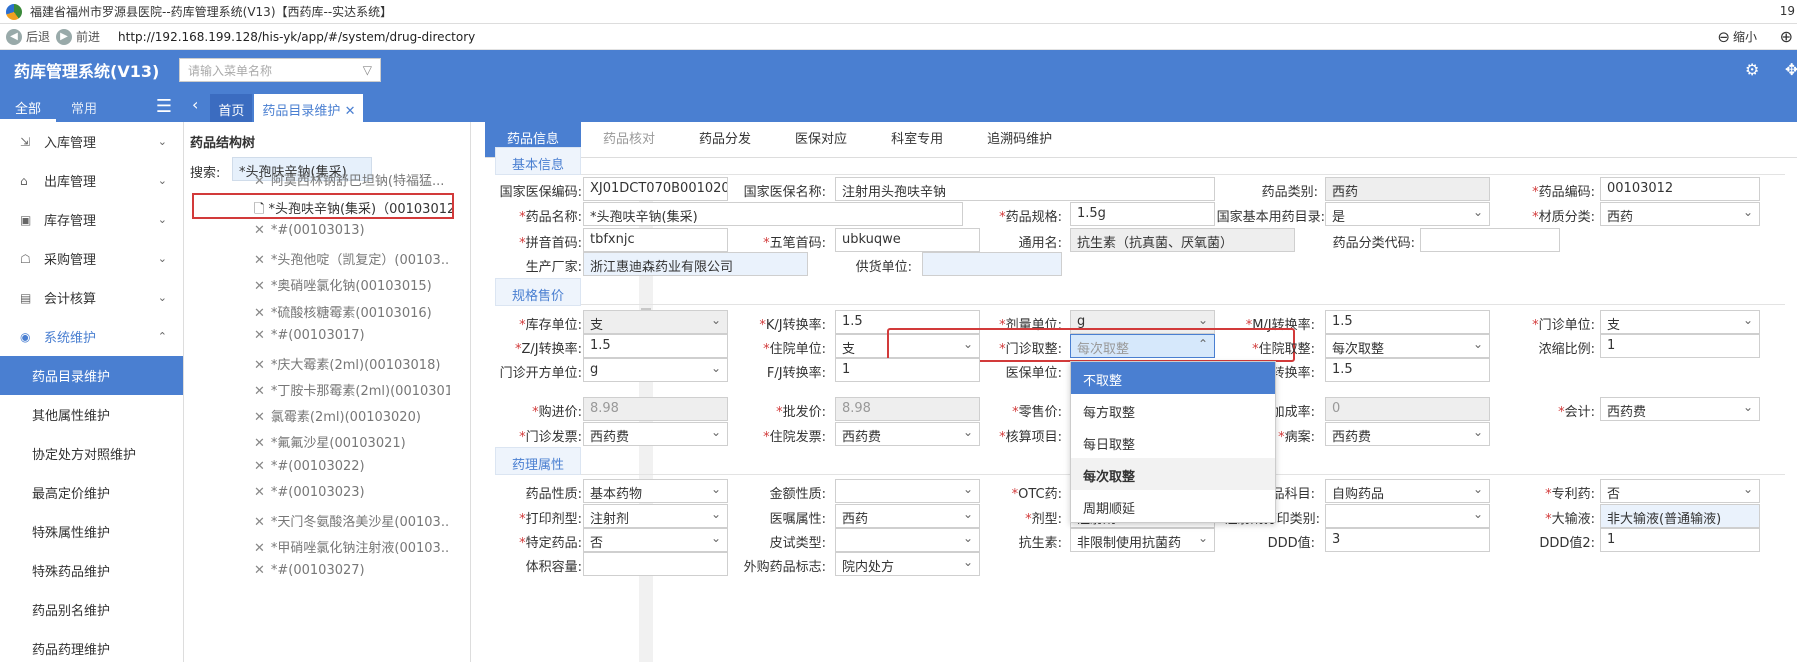  What do you see at coordinates (231, 108) in the screenshot?
I see `tab-home: 首页` at bounding box center [231, 108].